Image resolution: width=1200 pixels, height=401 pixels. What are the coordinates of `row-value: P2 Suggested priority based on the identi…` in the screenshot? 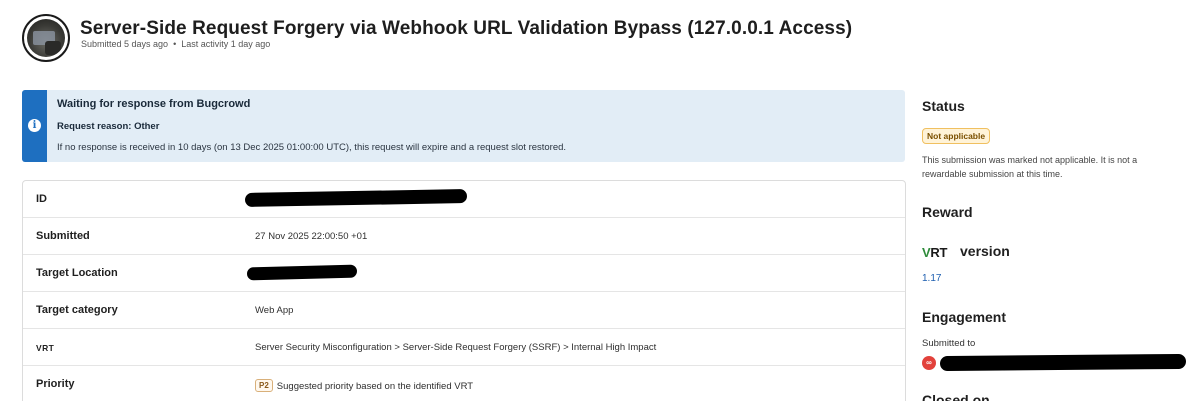 It's located at (364, 385).